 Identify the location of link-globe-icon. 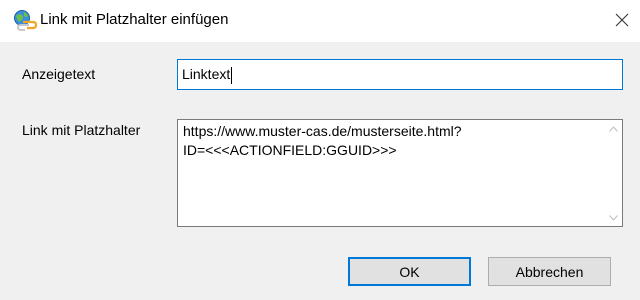
(25, 20).